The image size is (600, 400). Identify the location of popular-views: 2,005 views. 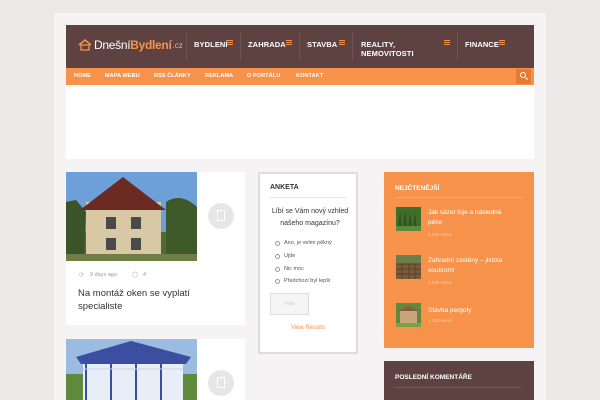
(440, 282).